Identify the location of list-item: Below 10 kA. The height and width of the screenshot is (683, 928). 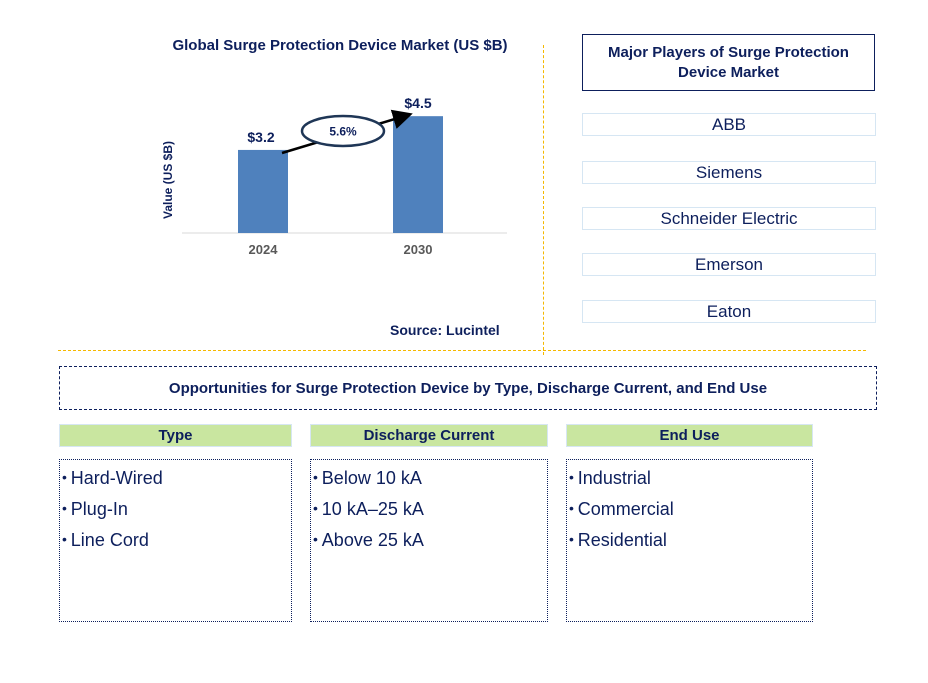
(430, 477).